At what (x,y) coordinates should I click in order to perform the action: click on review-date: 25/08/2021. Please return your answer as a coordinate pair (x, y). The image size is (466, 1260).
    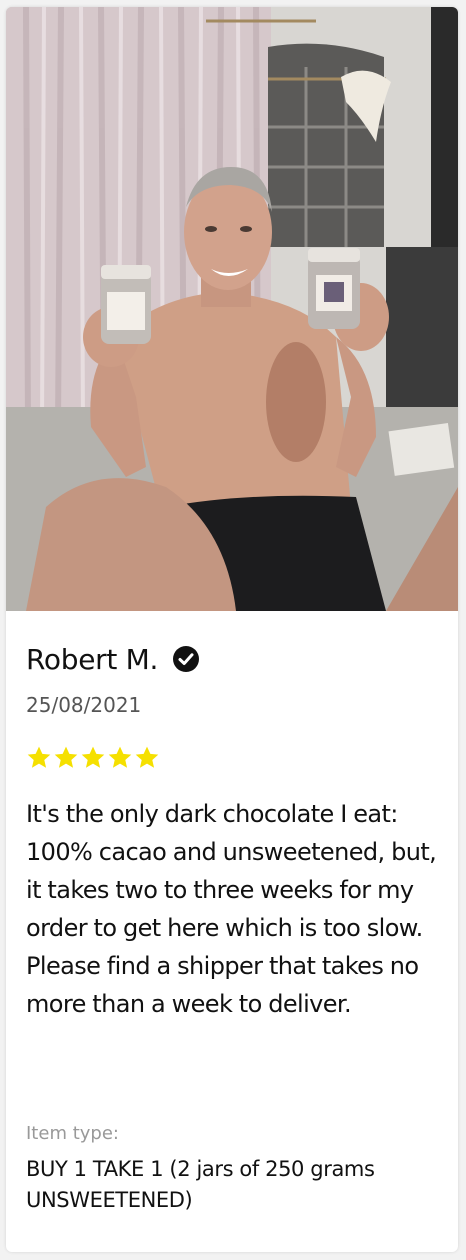
    Looking at the image, I should click on (84, 705).